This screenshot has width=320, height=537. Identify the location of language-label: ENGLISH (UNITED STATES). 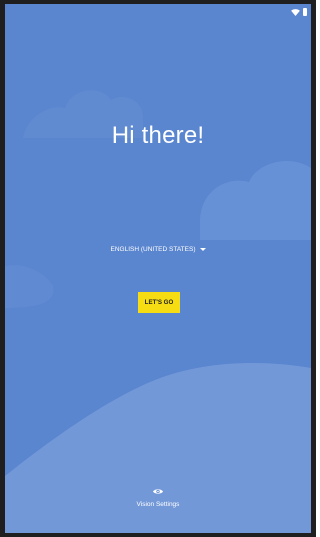
(153, 249).